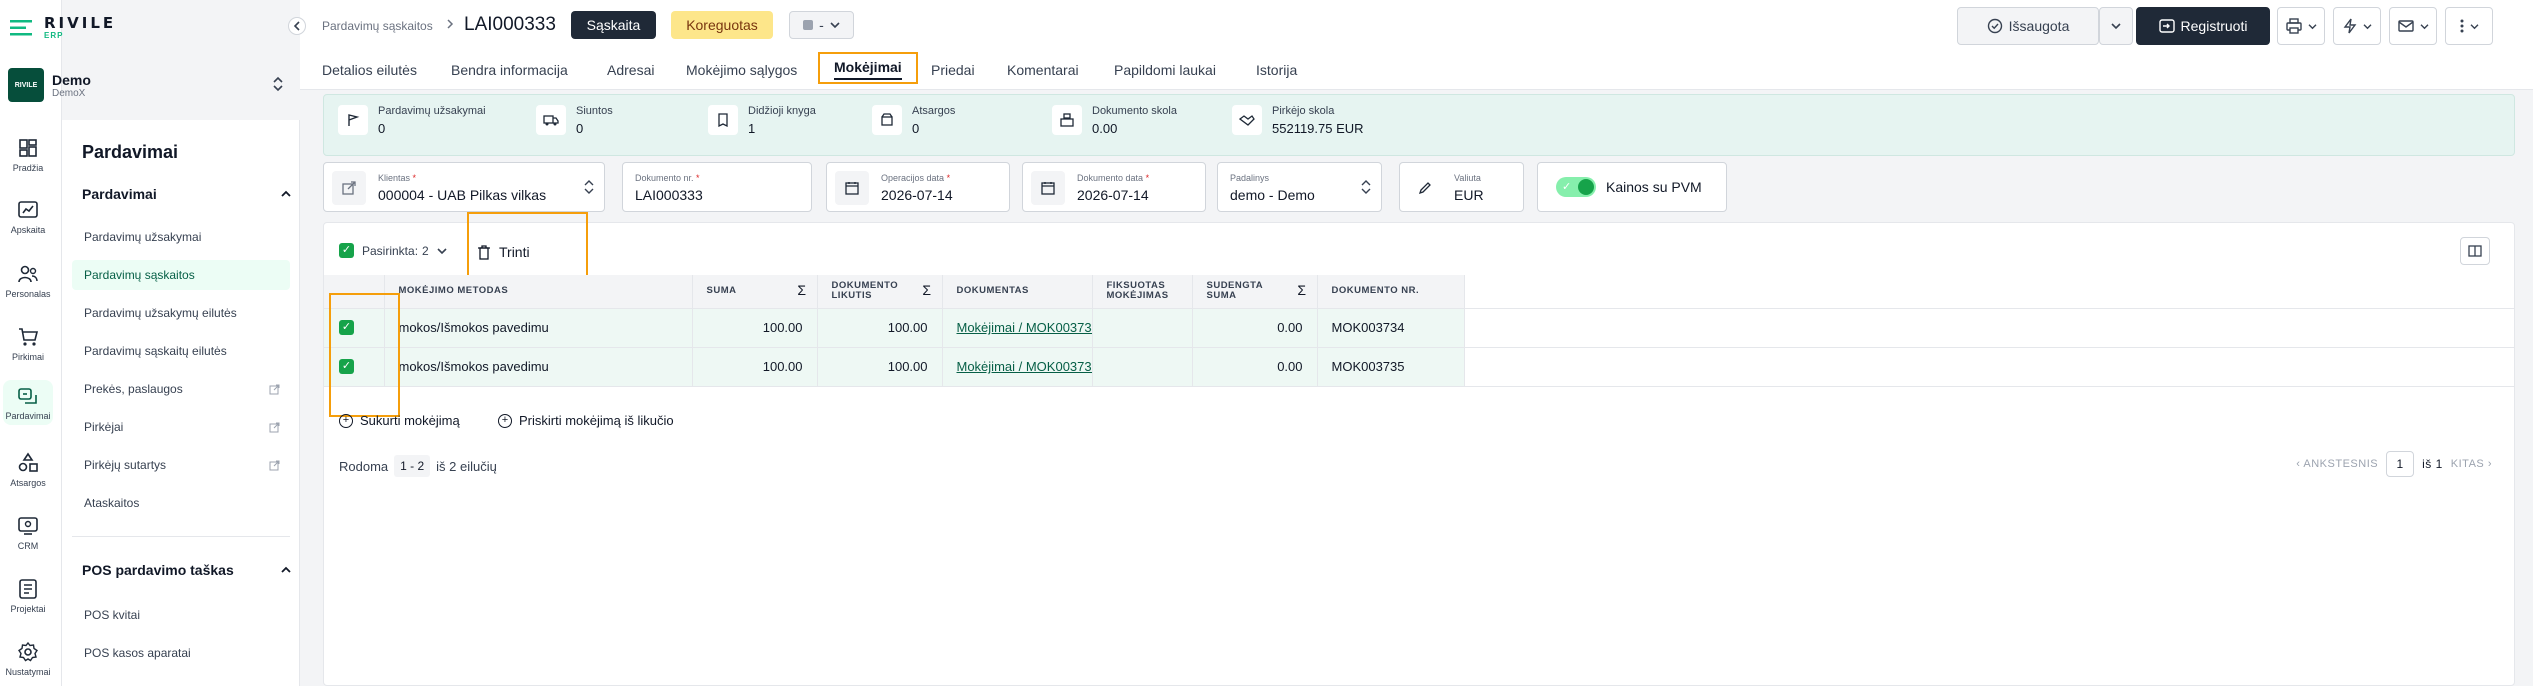  What do you see at coordinates (274, 427) in the screenshot?
I see `external-link-icon` at bounding box center [274, 427].